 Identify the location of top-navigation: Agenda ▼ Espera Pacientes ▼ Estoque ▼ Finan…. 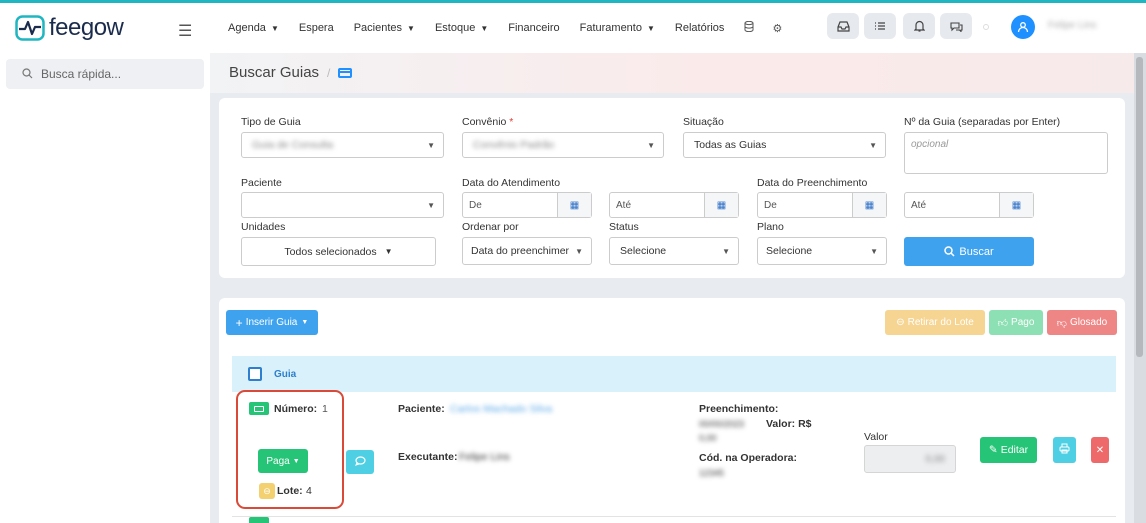
(678, 28).